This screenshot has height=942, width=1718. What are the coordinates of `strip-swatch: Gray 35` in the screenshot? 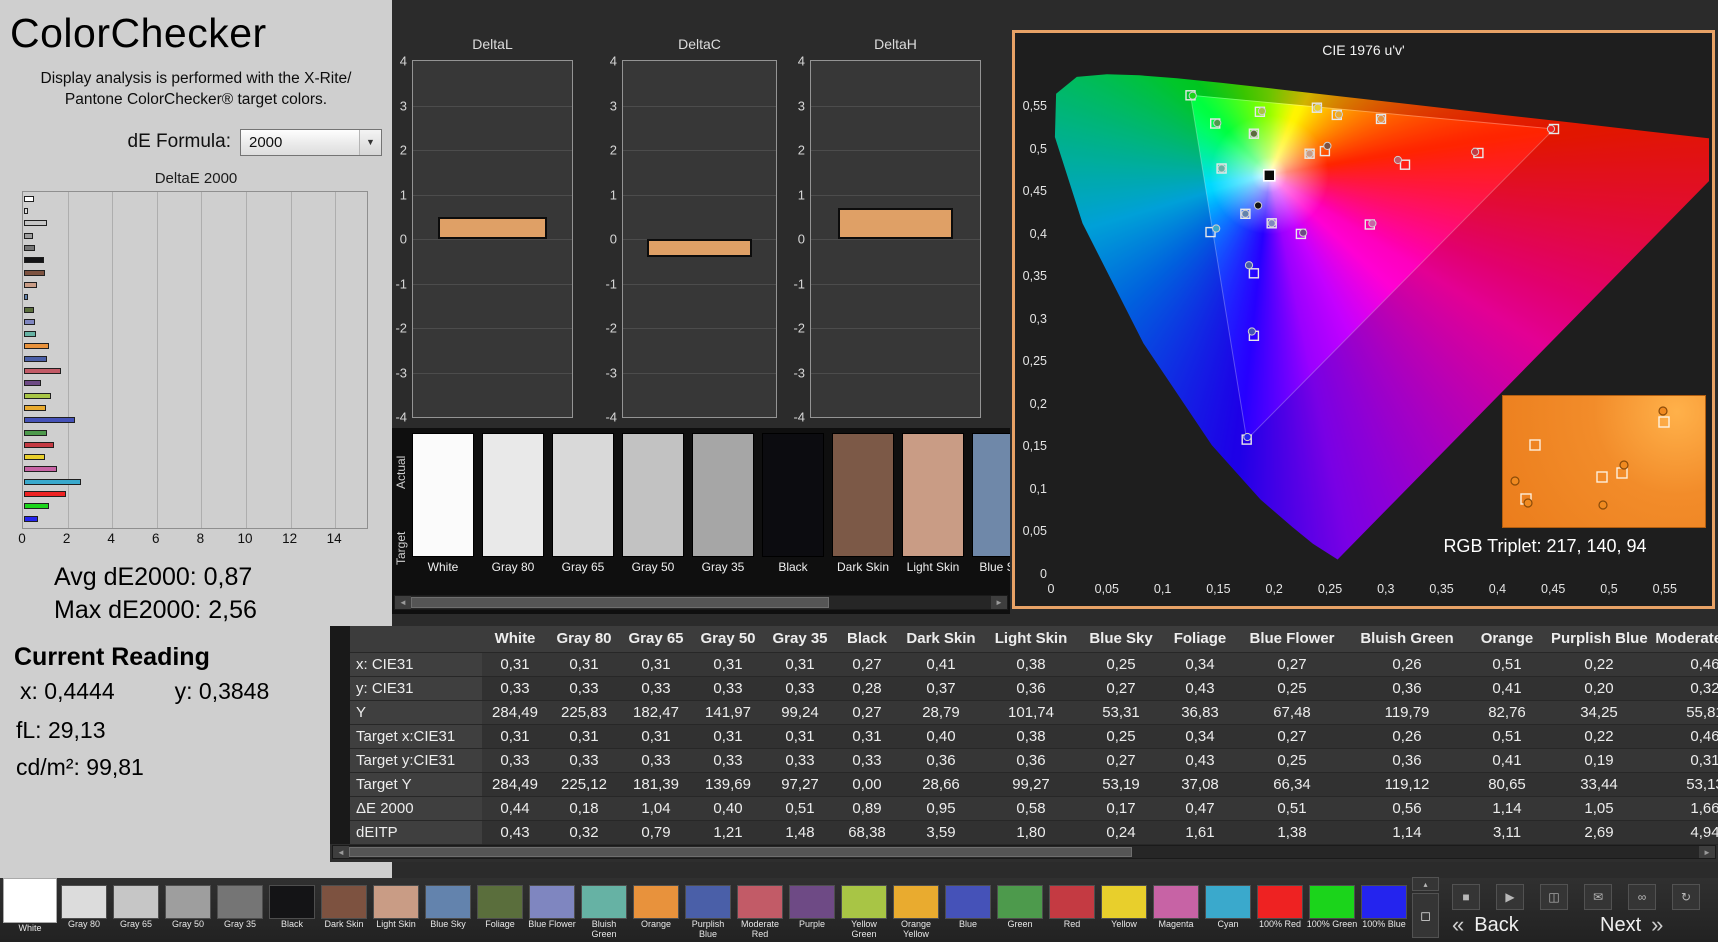 It's located at (723, 503).